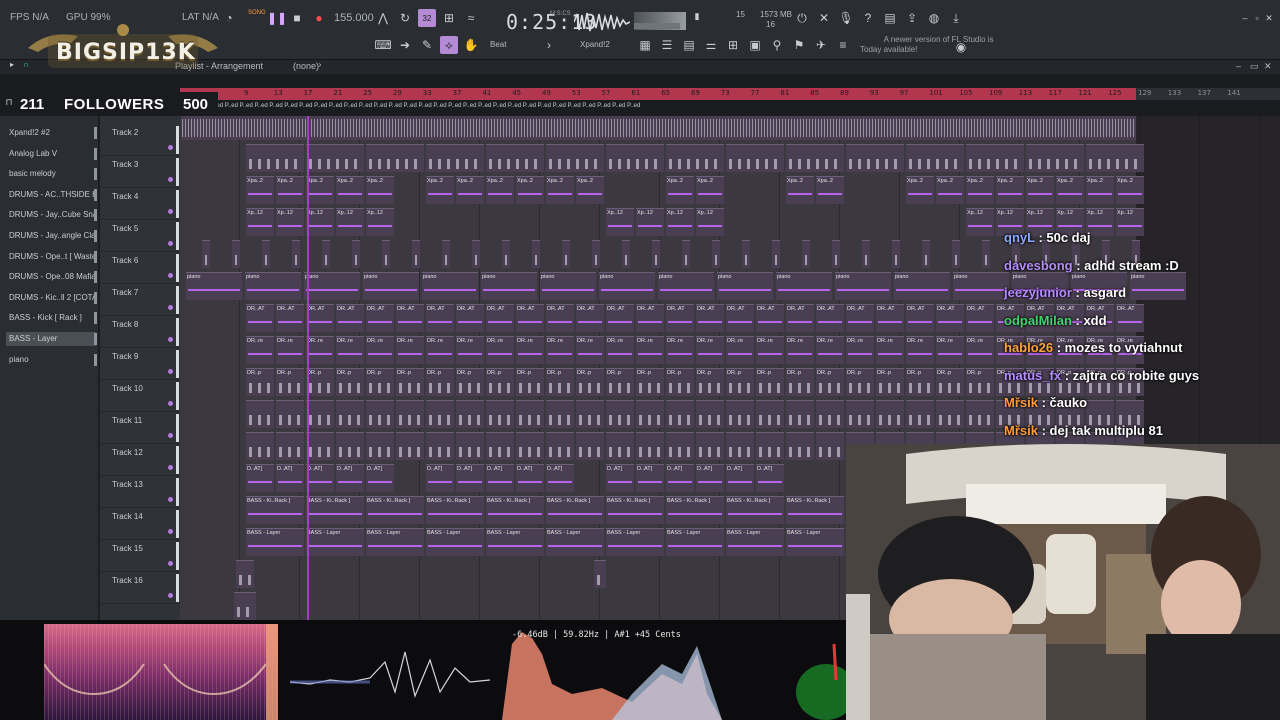 This screenshot has width=1280, height=720. What do you see at coordinates (890, 18) in the screenshot?
I see `save-icon: ▤` at bounding box center [890, 18].